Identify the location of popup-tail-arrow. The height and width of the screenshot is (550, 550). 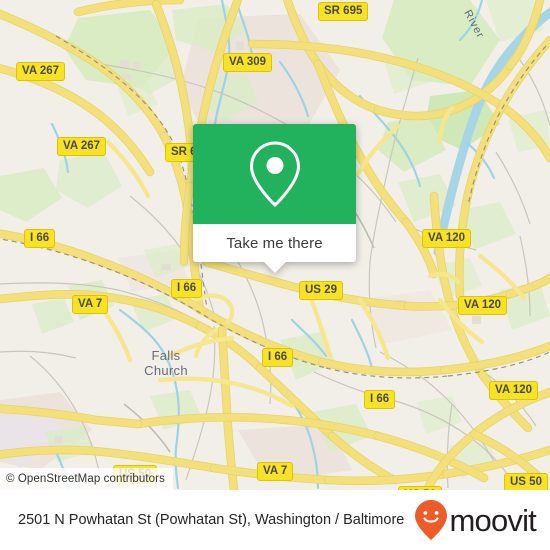
(274, 267).